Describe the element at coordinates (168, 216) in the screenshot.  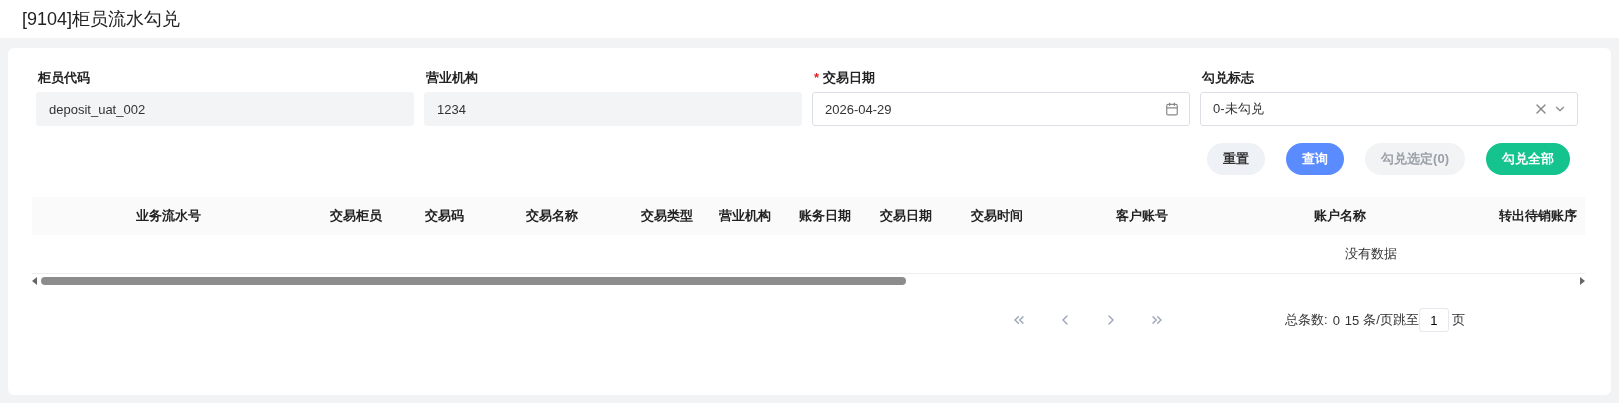
I see `column-header: 业务流水号` at that location.